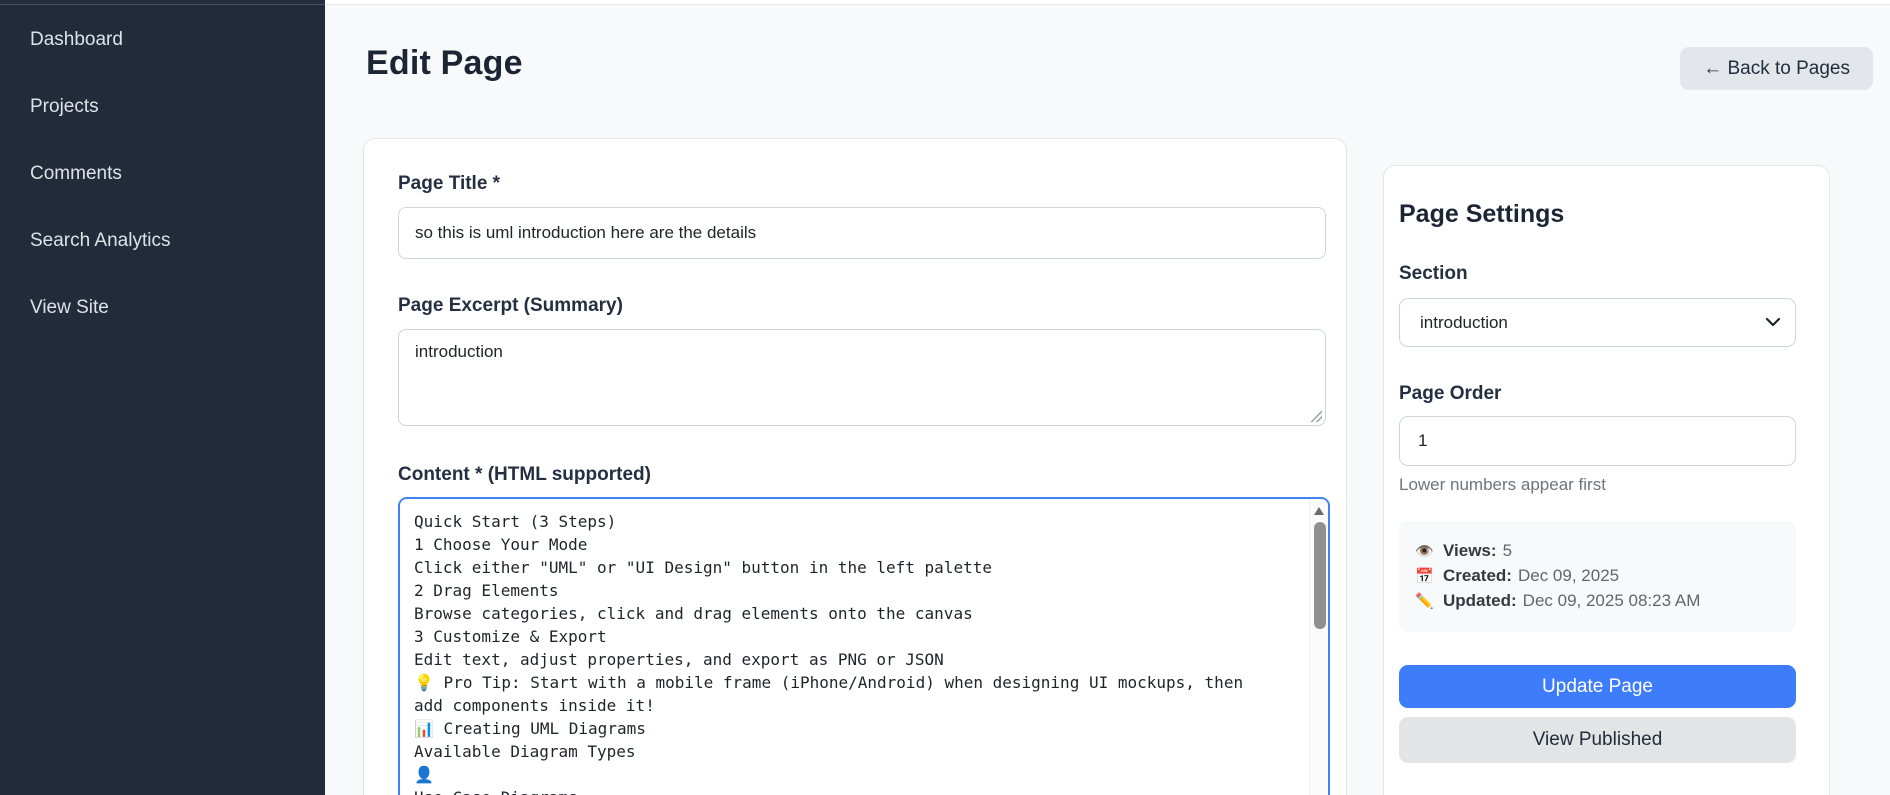  I want to click on view-published-button: View Published, so click(1597, 740).